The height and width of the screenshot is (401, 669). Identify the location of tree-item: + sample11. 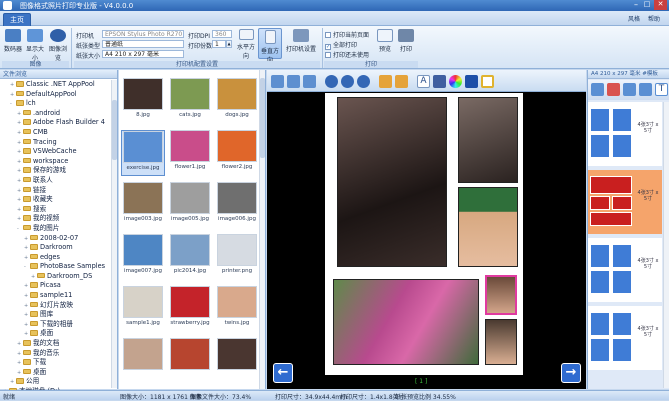
(58, 296).